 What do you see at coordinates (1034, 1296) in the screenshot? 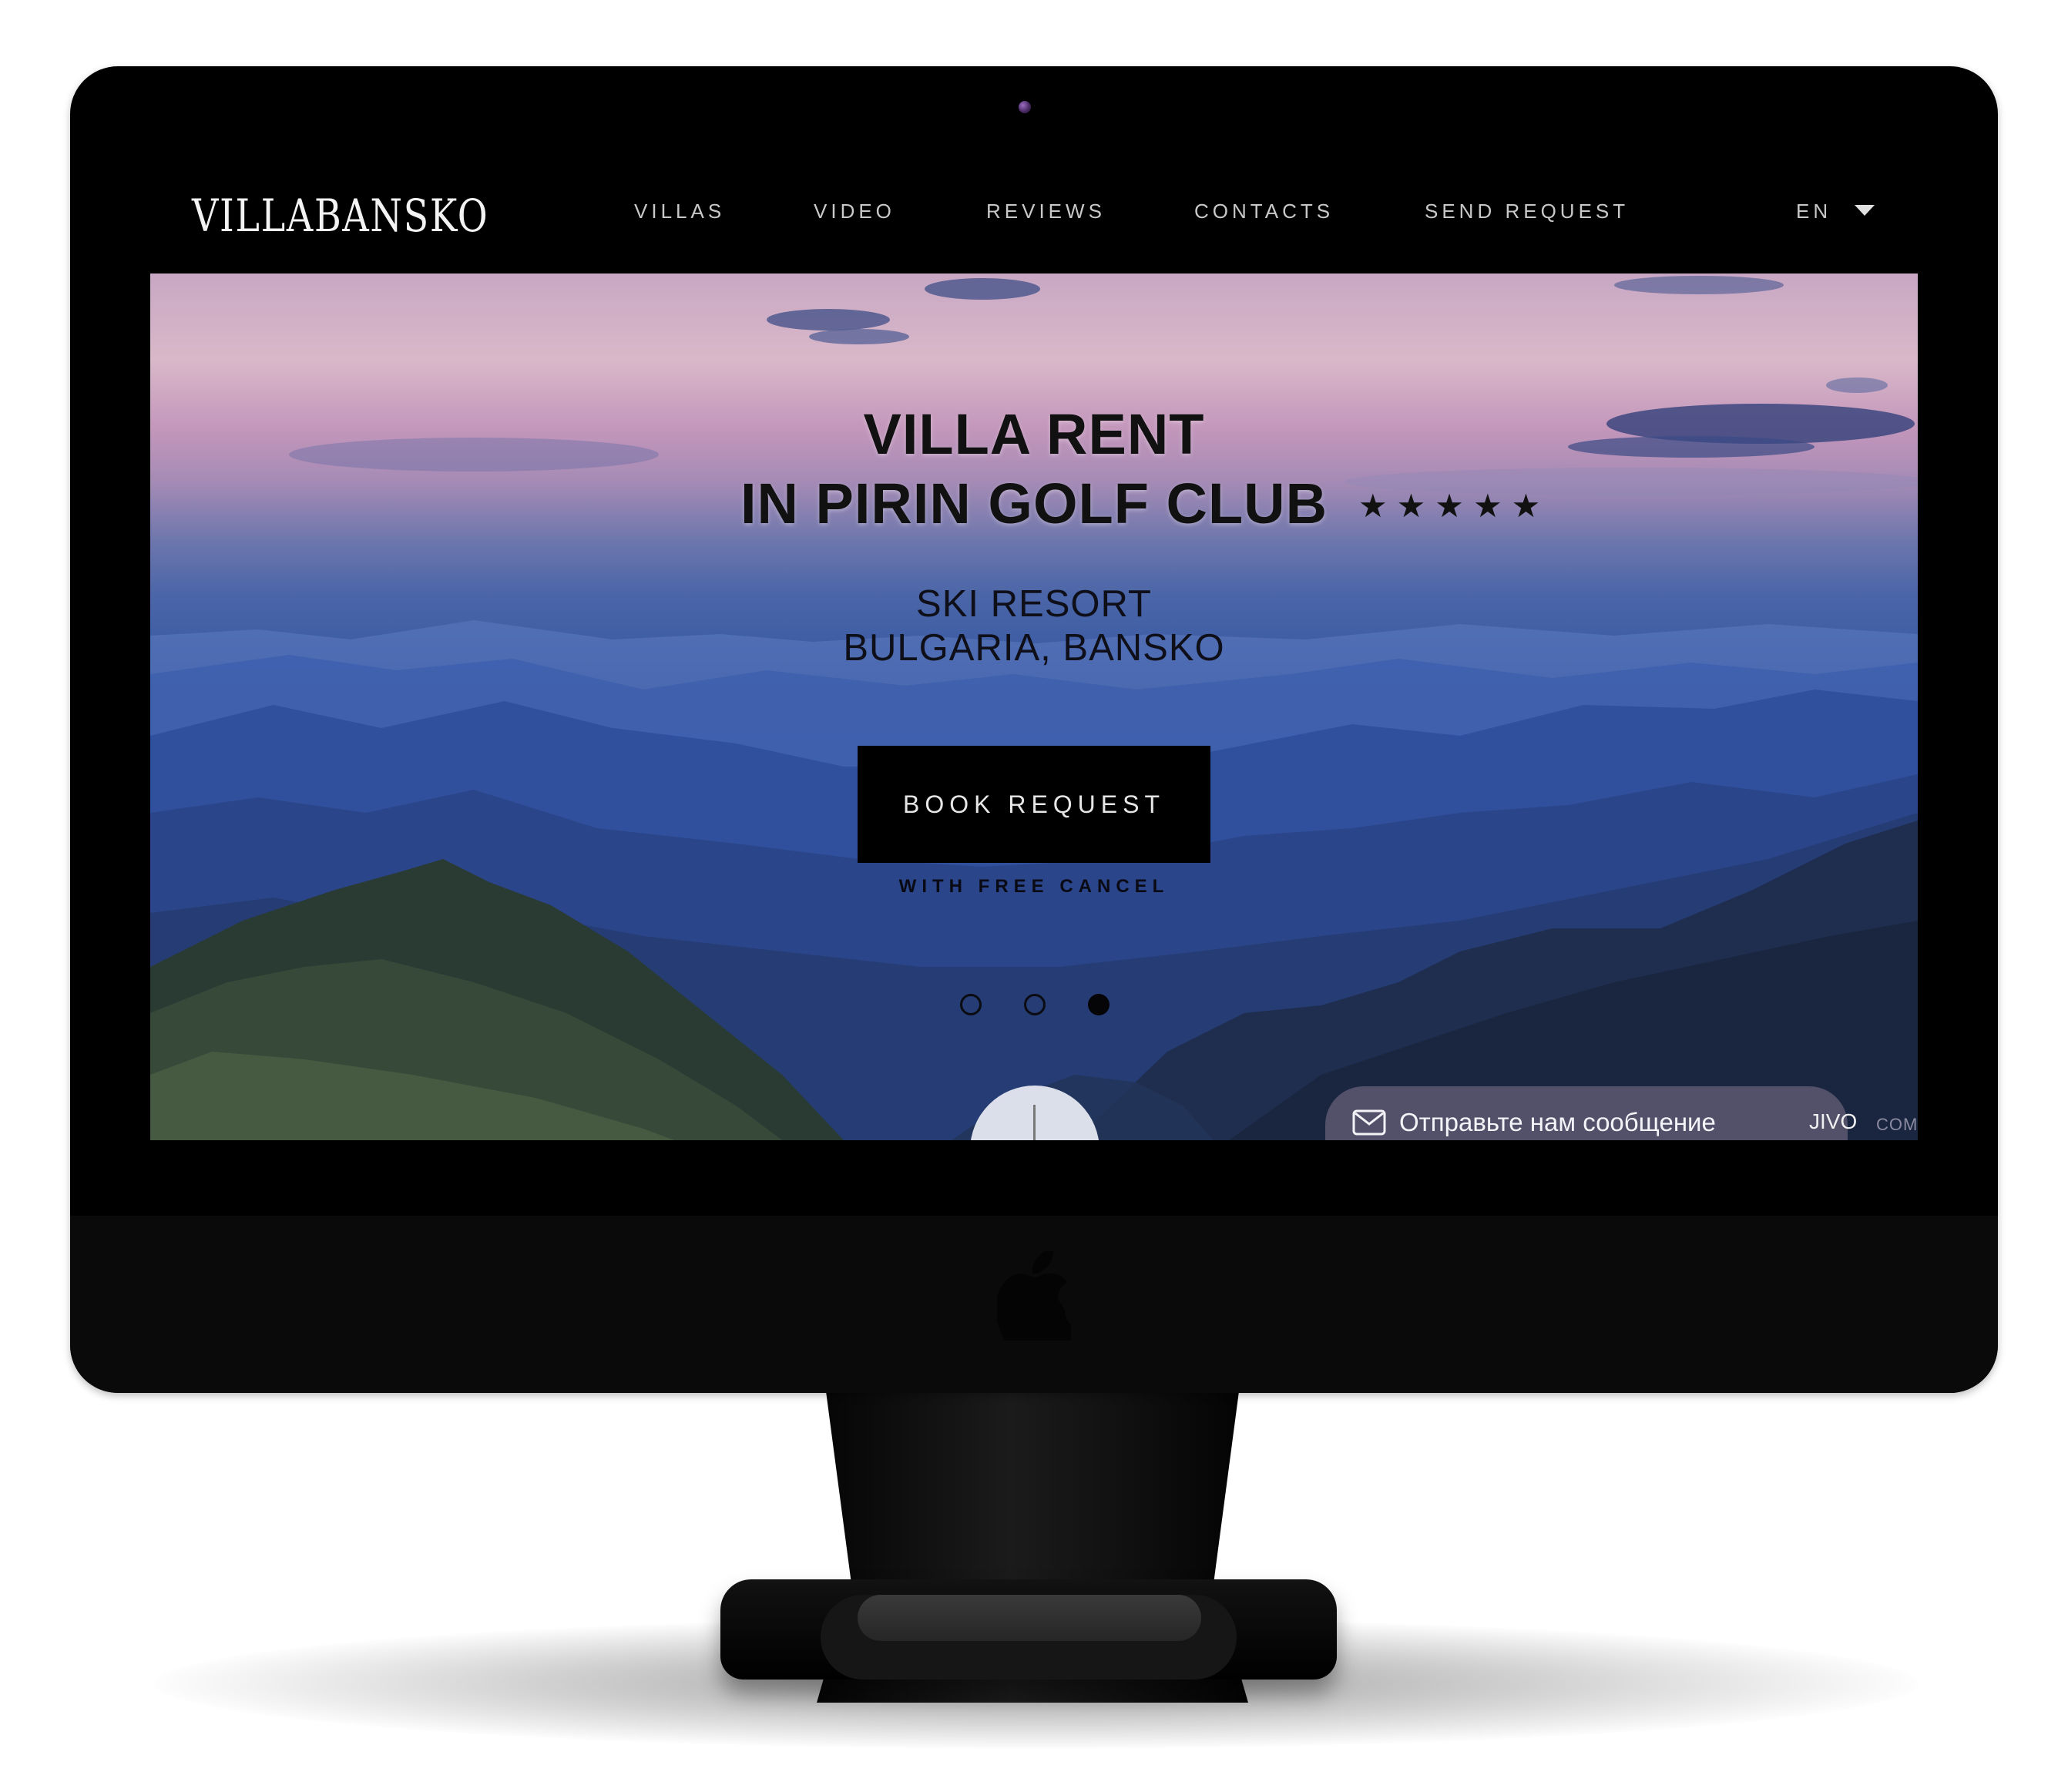
I see `apple-logo-icon` at bounding box center [1034, 1296].